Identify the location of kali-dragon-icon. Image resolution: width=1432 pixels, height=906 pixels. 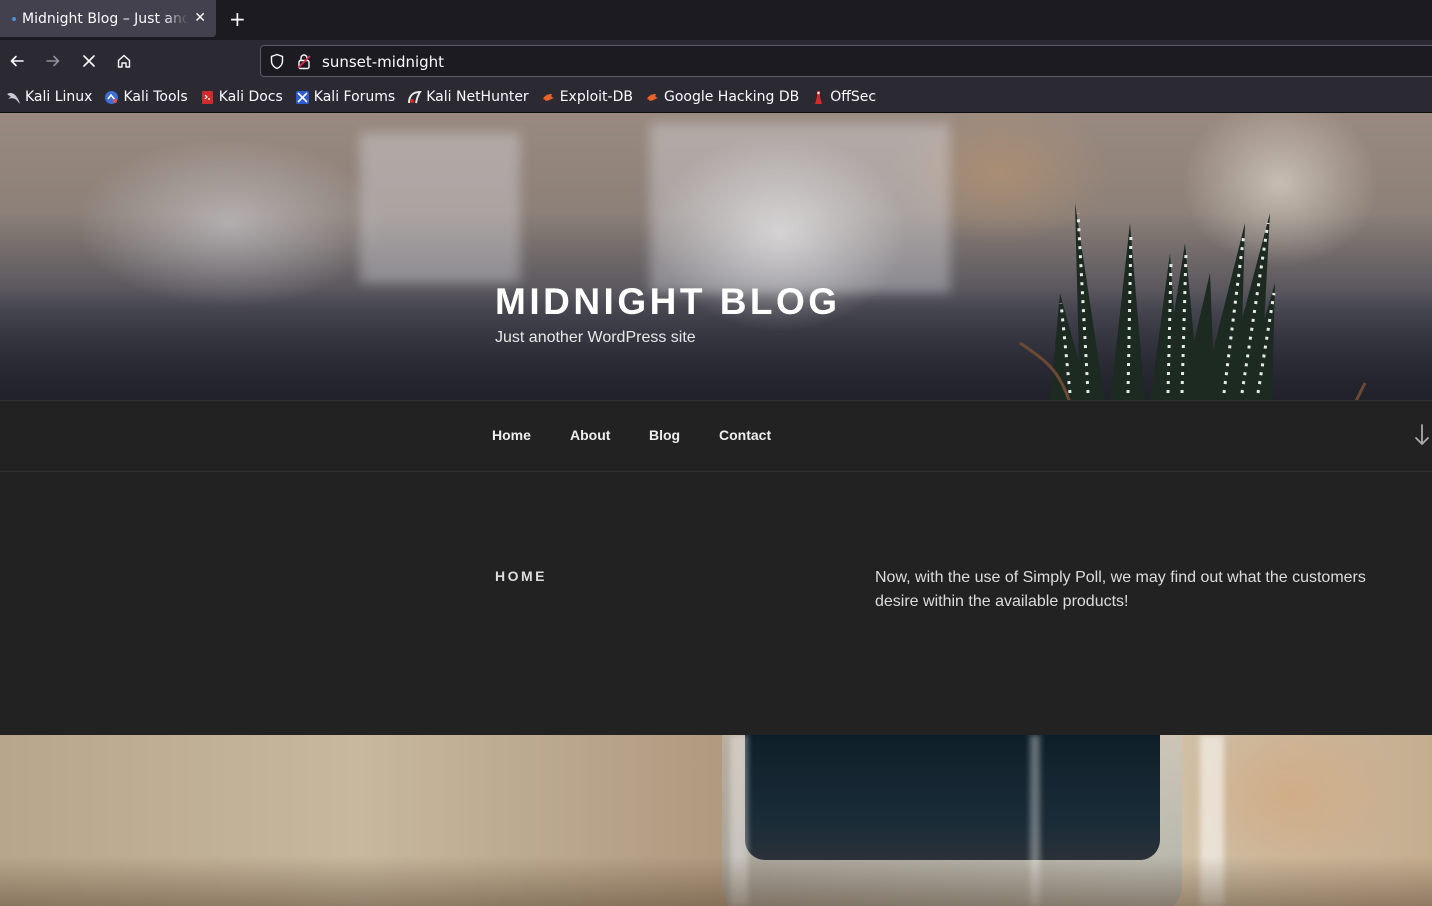
(13, 98).